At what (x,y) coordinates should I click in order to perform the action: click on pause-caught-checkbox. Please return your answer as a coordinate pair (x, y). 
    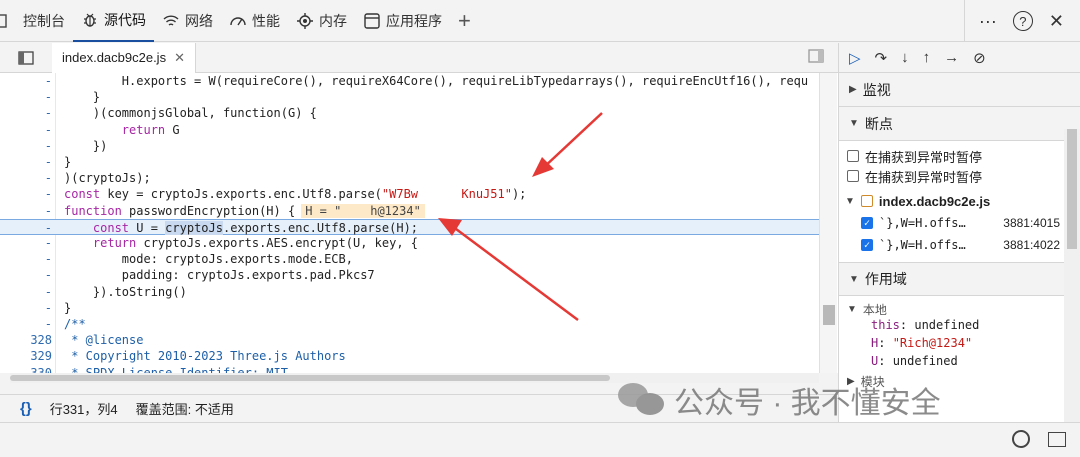
    Looking at the image, I should click on (853, 176).